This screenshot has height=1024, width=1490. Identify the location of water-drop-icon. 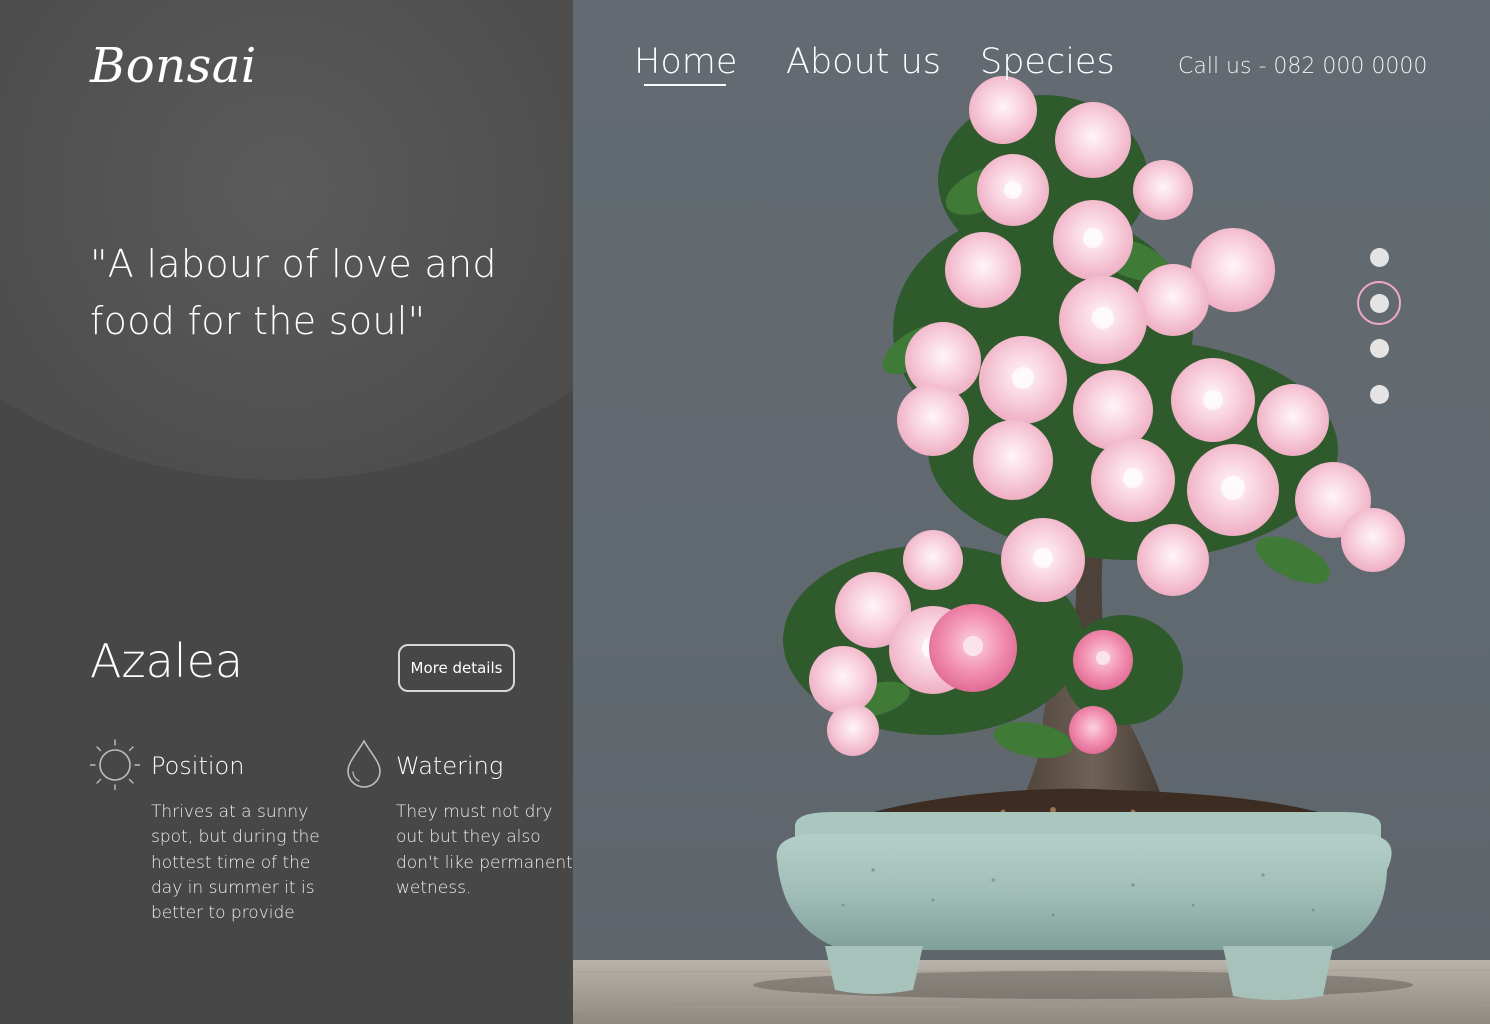
(364, 763).